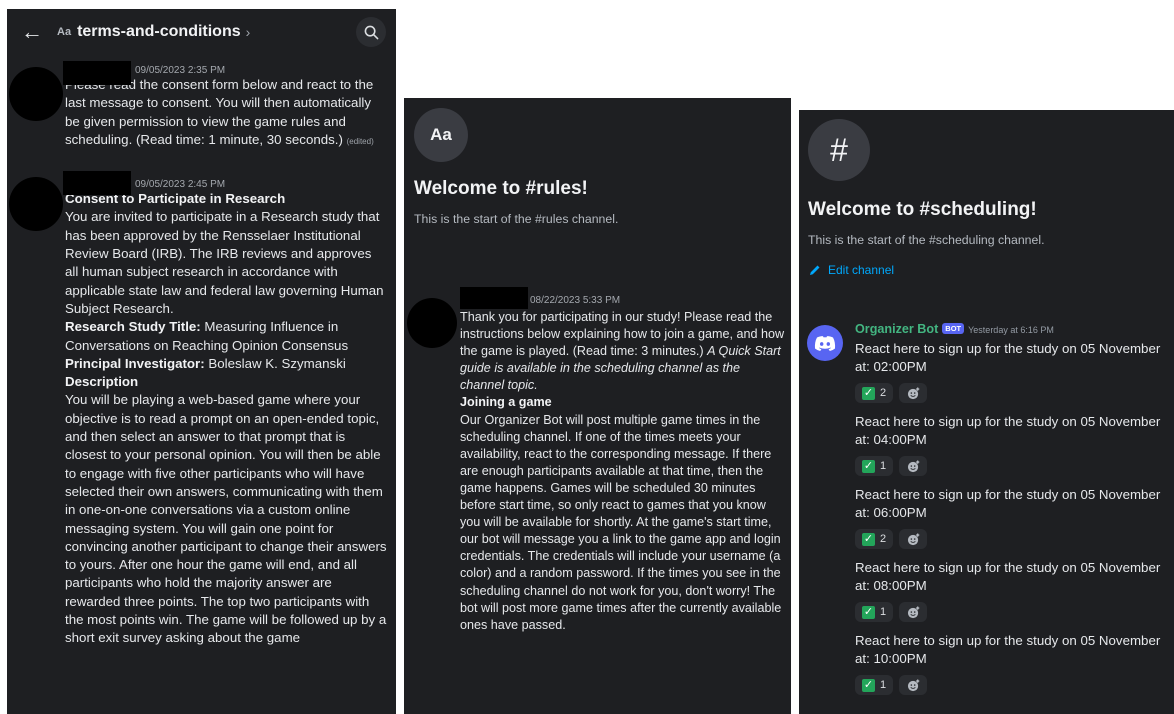  Describe the element at coordinates (360, 141) in the screenshot. I see `edited-label: (edited)` at that location.